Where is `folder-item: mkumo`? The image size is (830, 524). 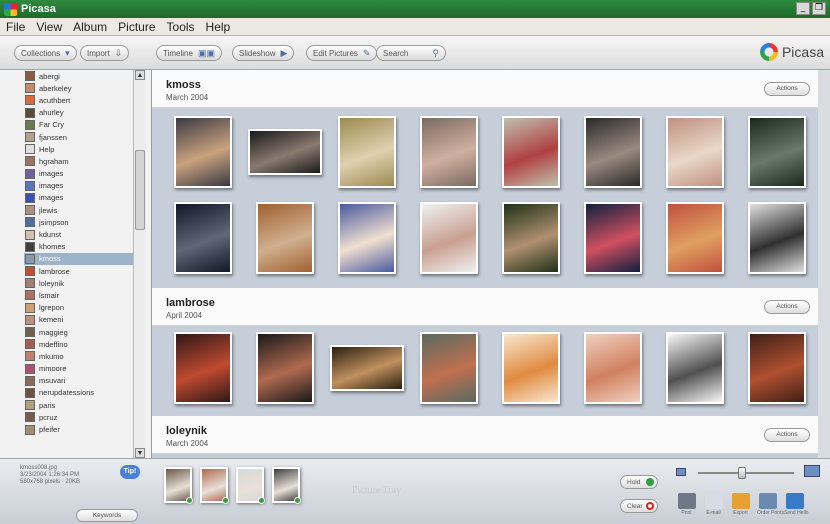
folder-item: mkumo is located at coordinates (79, 356).